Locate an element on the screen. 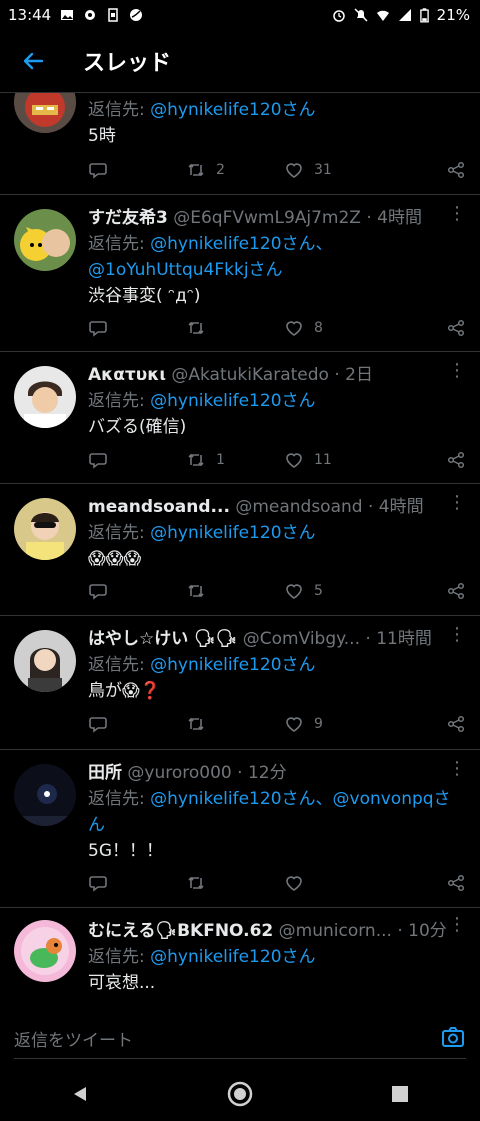  tweet-header: すだ友希3 @E6qFVwmL9Aj7m2Z · 4時間 is located at coordinates (277, 218).